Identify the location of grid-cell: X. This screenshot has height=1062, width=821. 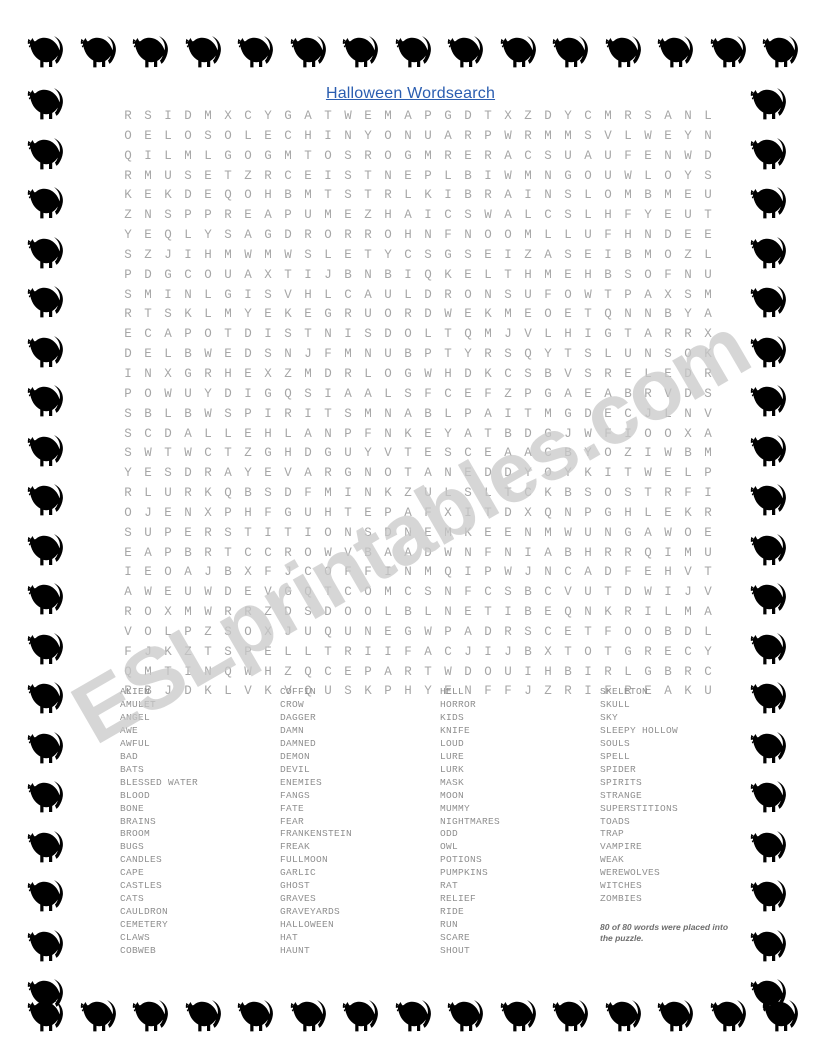
(548, 653).